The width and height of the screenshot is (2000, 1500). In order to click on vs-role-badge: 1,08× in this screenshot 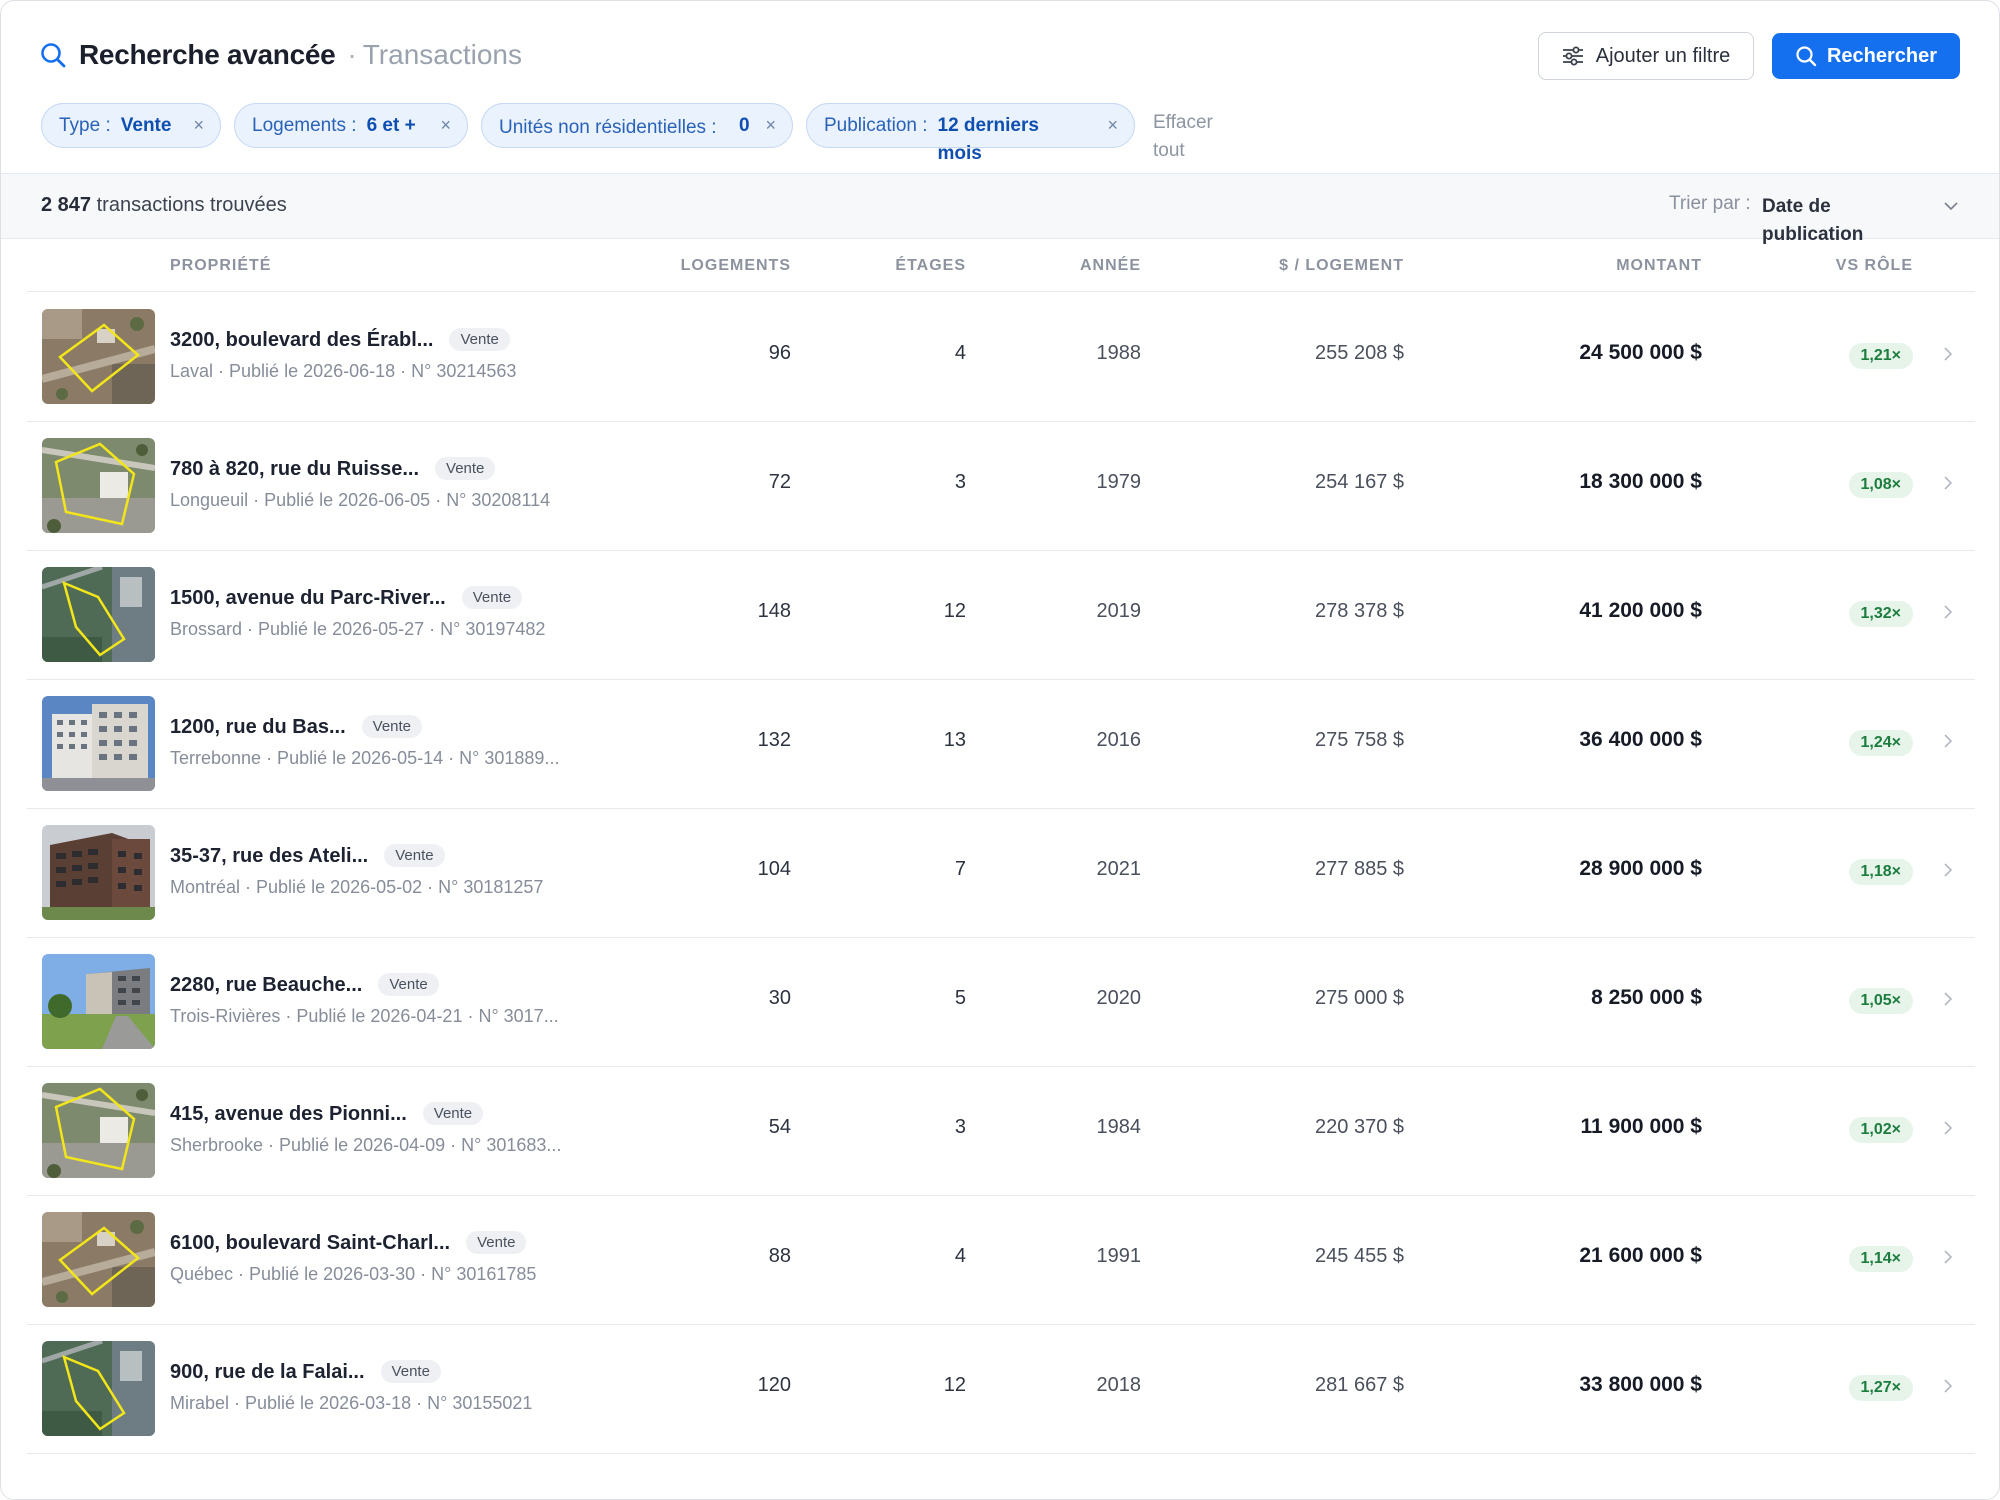, I will do `click(1880, 485)`.